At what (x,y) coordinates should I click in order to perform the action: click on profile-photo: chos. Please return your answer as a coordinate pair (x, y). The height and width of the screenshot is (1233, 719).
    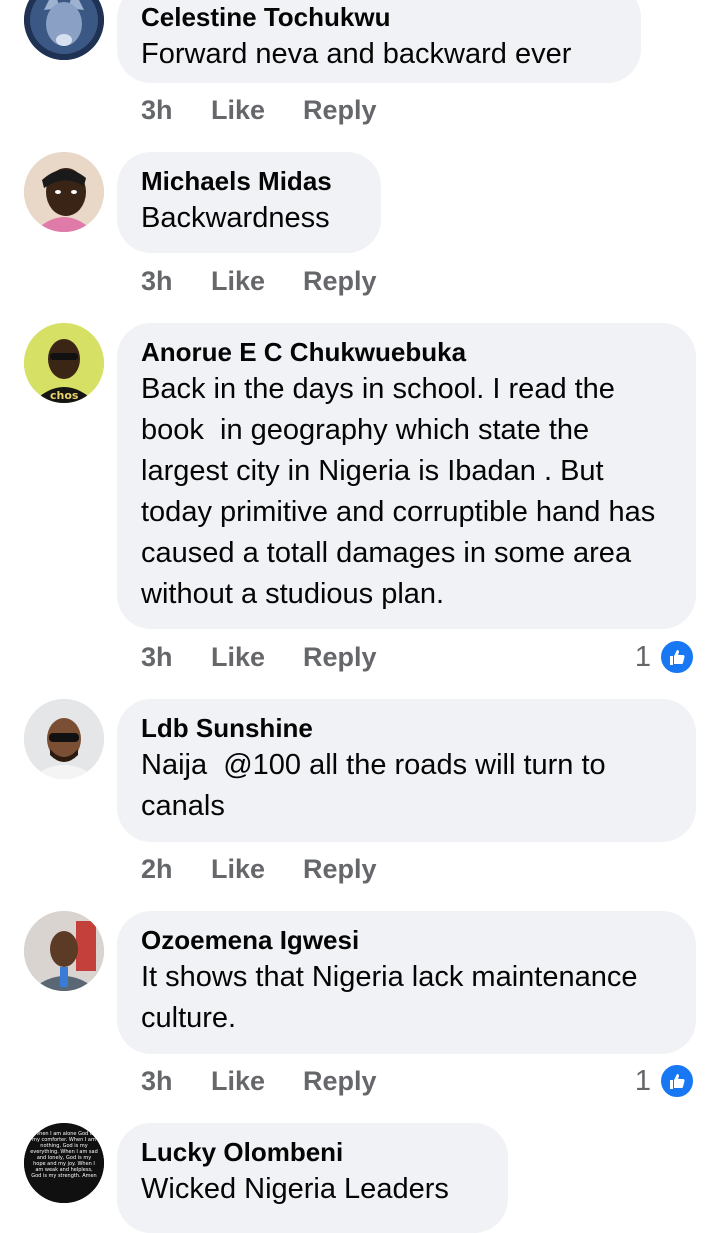
    Looking at the image, I should click on (64, 363).